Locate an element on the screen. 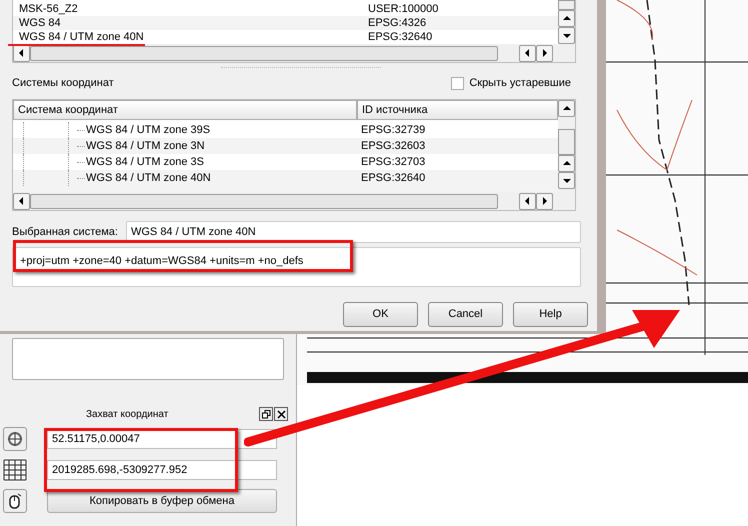 This screenshot has width=748, height=526. selected-crs-field: WGS 84 / UTM zone 40N is located at coordinates (353, 232).